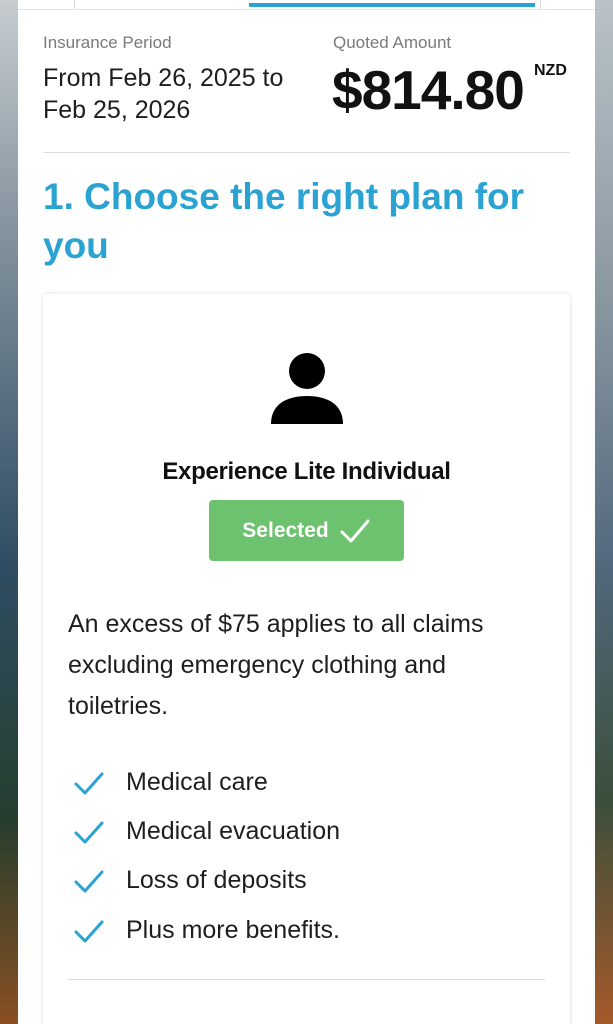 Image resolution: width=613 pixels, height=1024 pixels. I want to click on benefit-label: Loss of deposits, so click(216, 880).